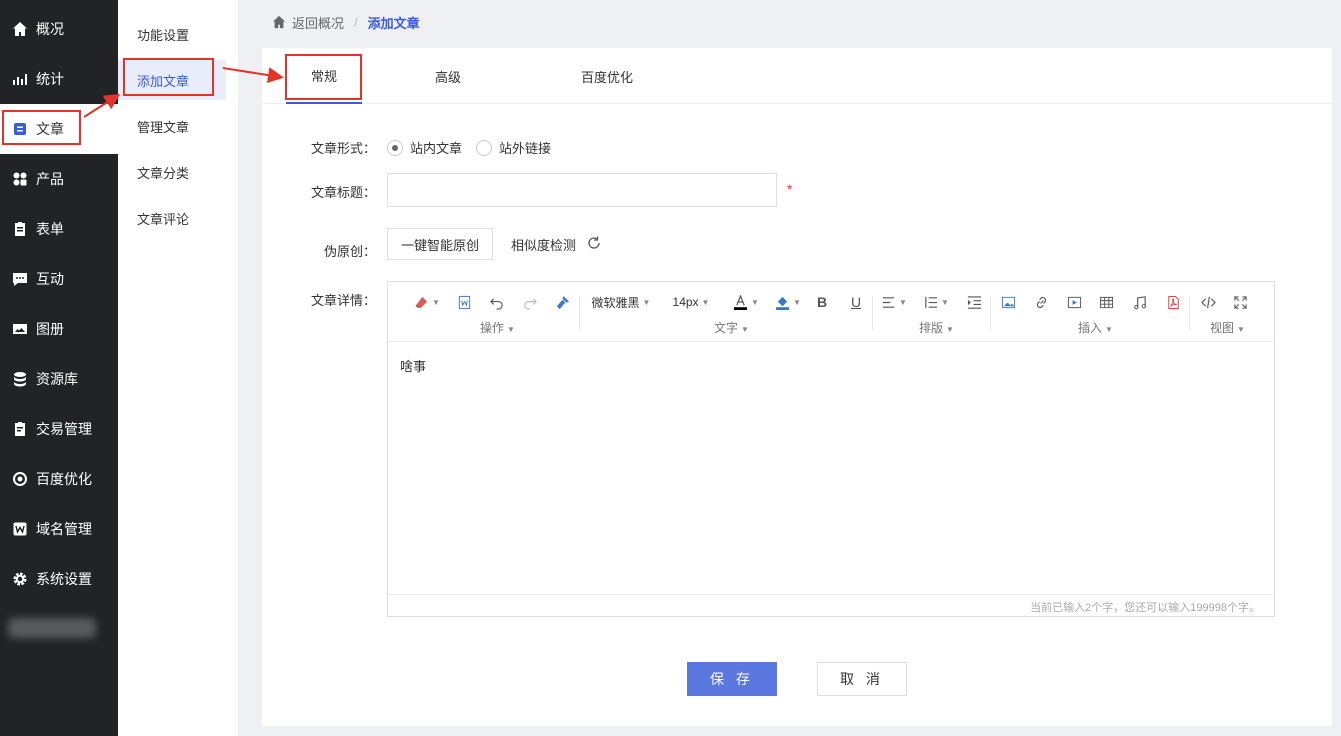 This screenshot has width=1341, height=736. I want to click on sidebar-item-orders: 交易管理, so click(59, 429).